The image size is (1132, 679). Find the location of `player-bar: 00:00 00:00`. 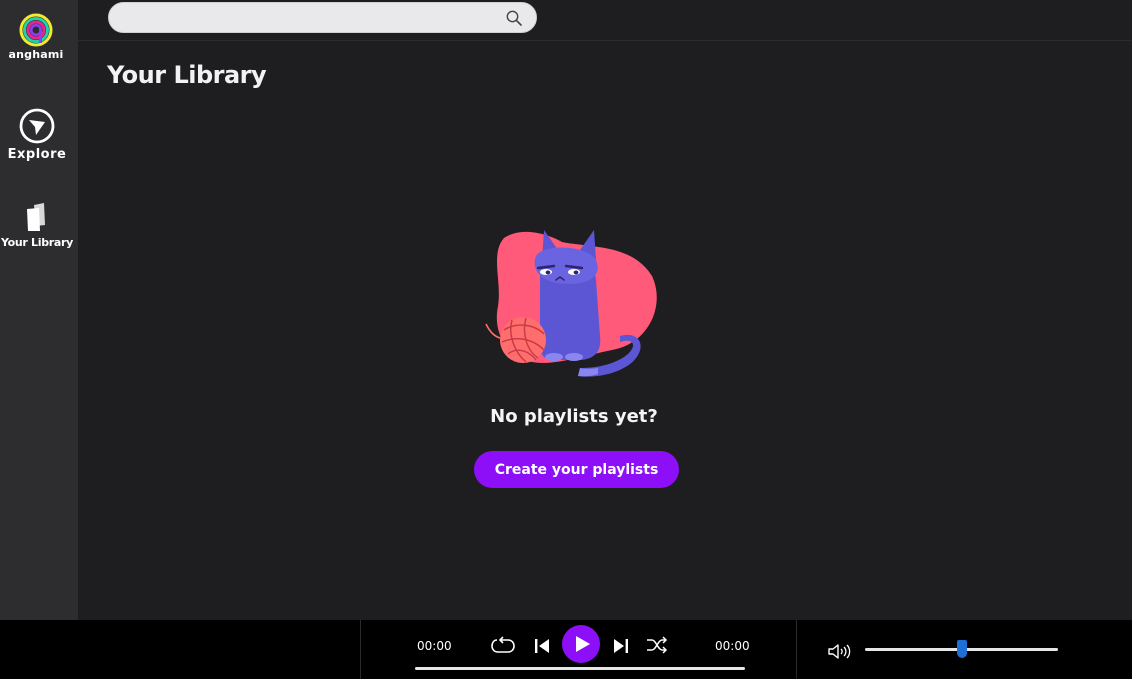

player-bar: 00:00 00:00 is located at coordinates (566, 649).